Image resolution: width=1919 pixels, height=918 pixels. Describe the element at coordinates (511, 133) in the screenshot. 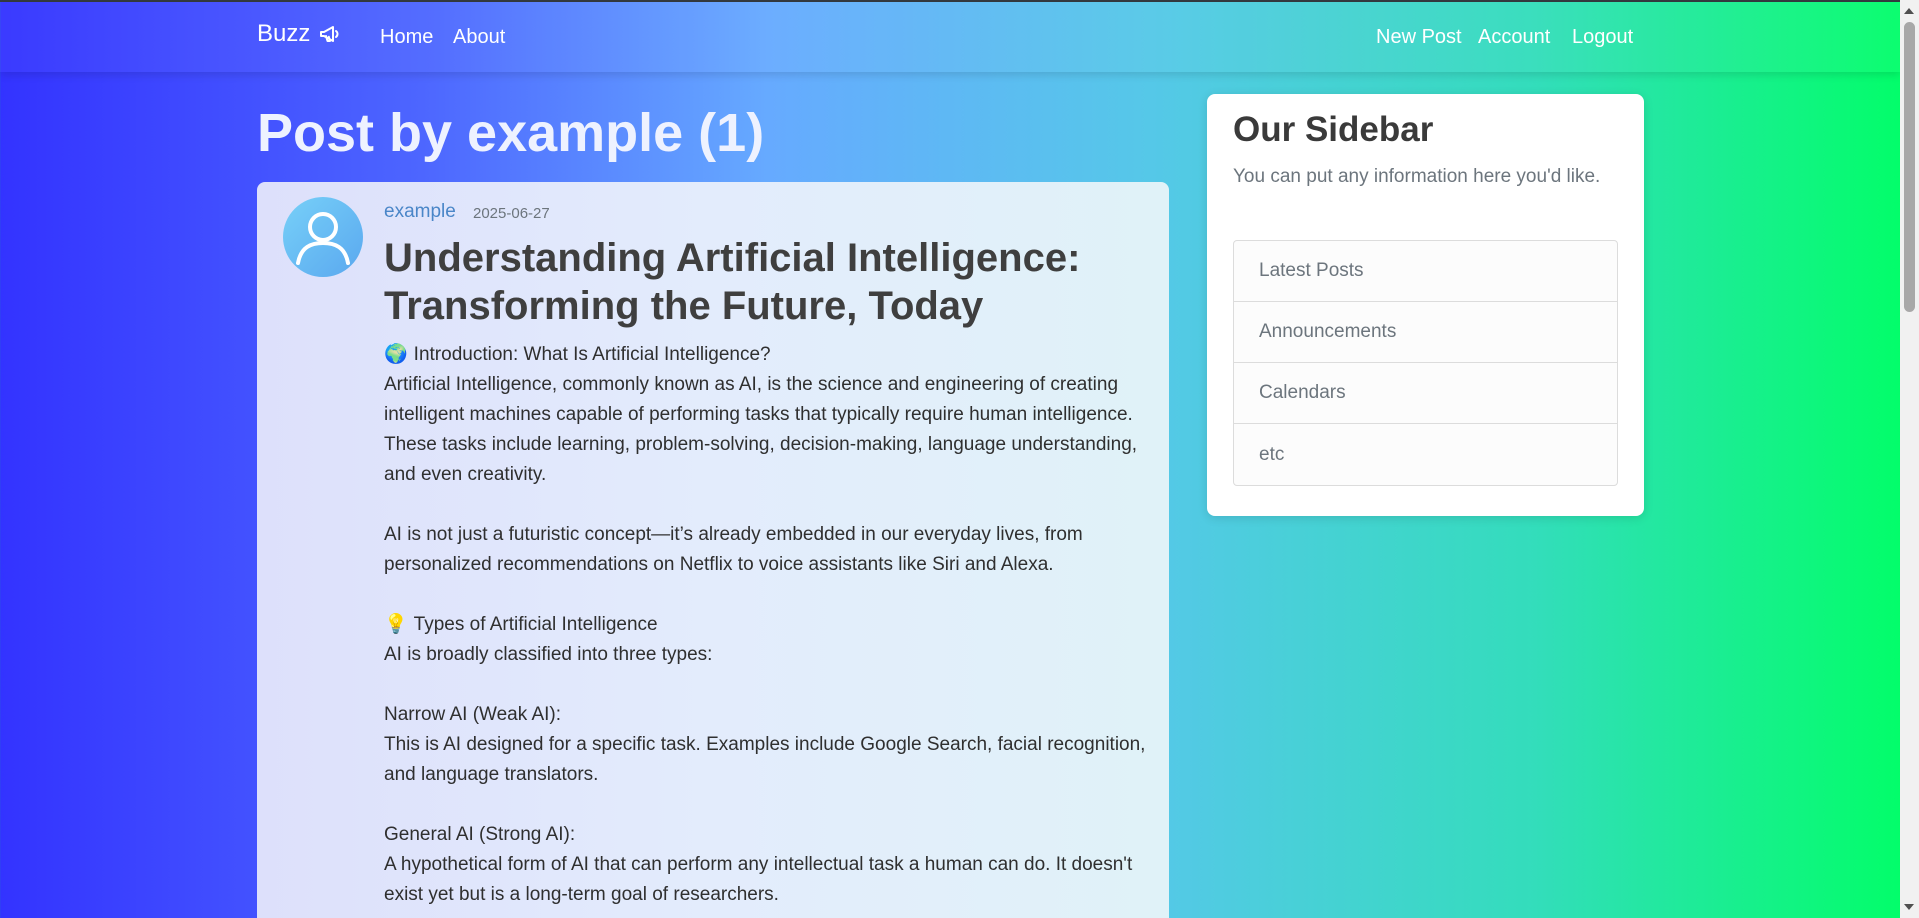

I see `page-title: Post by example (1)` at that location.